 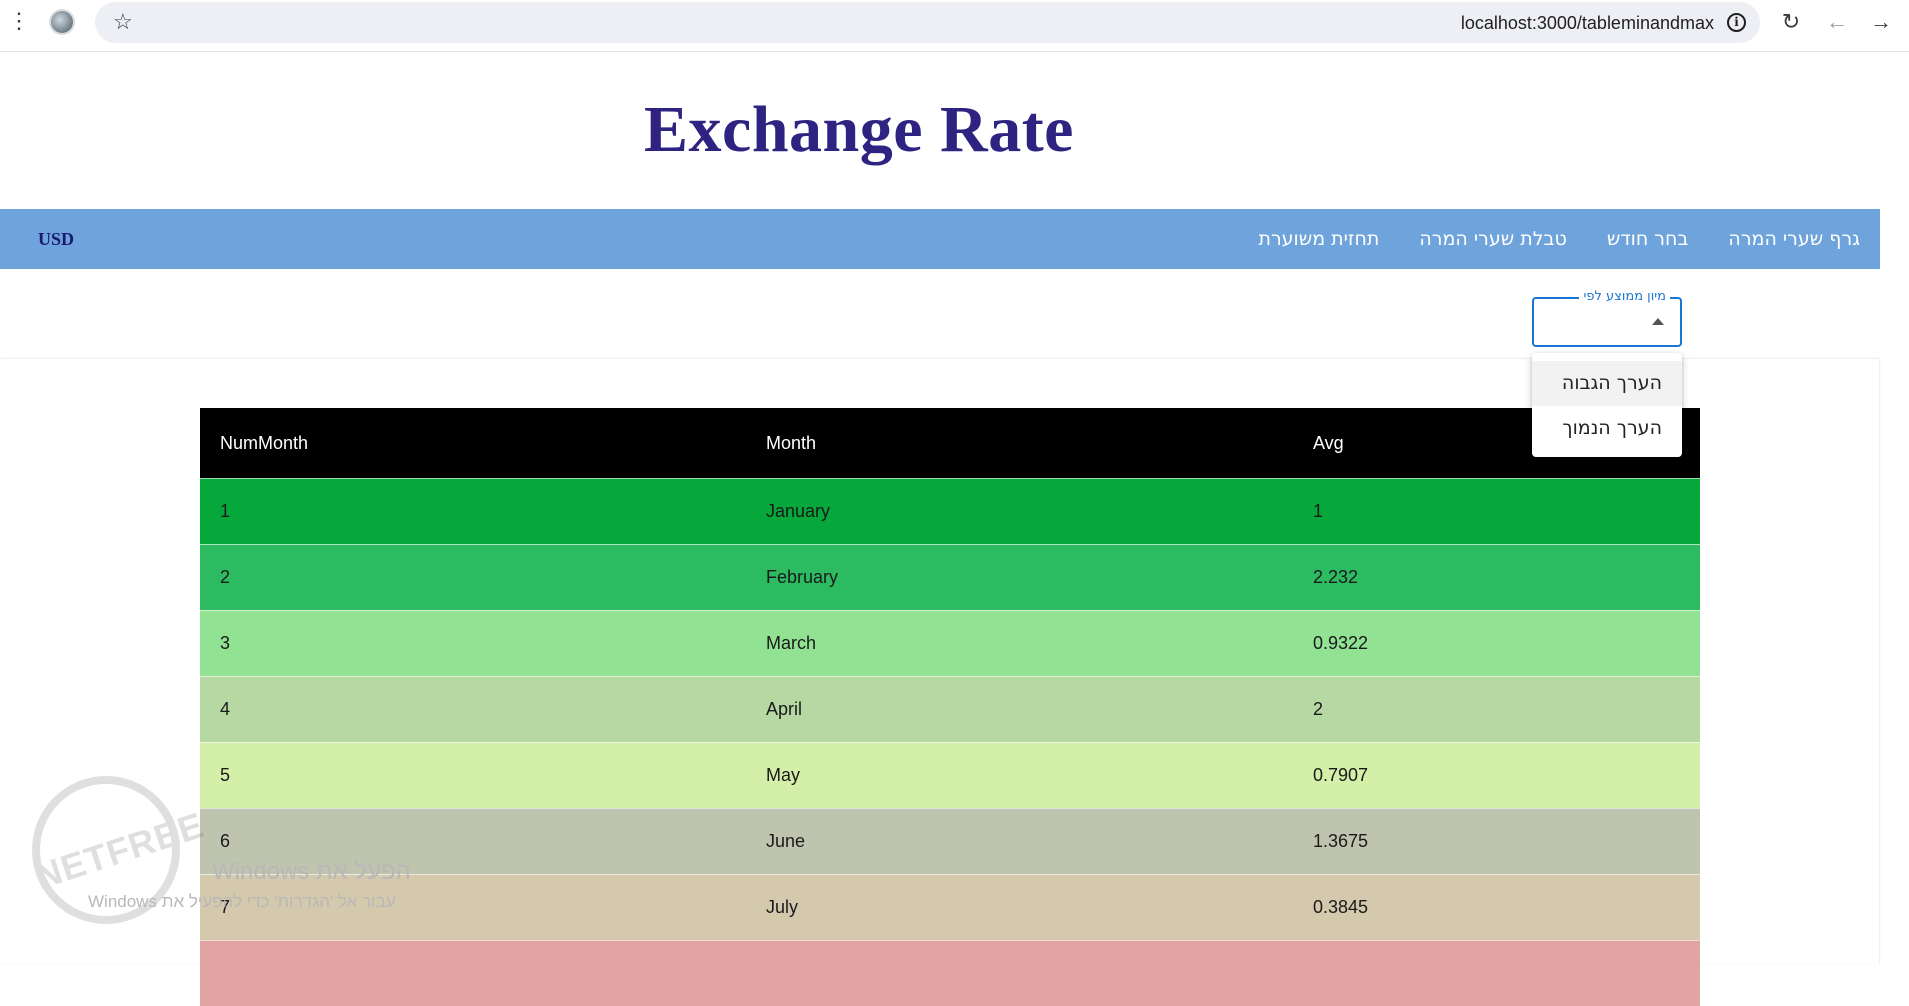 I want to click on table-row: 7 July 0.3845, so click(x=950, y=907).